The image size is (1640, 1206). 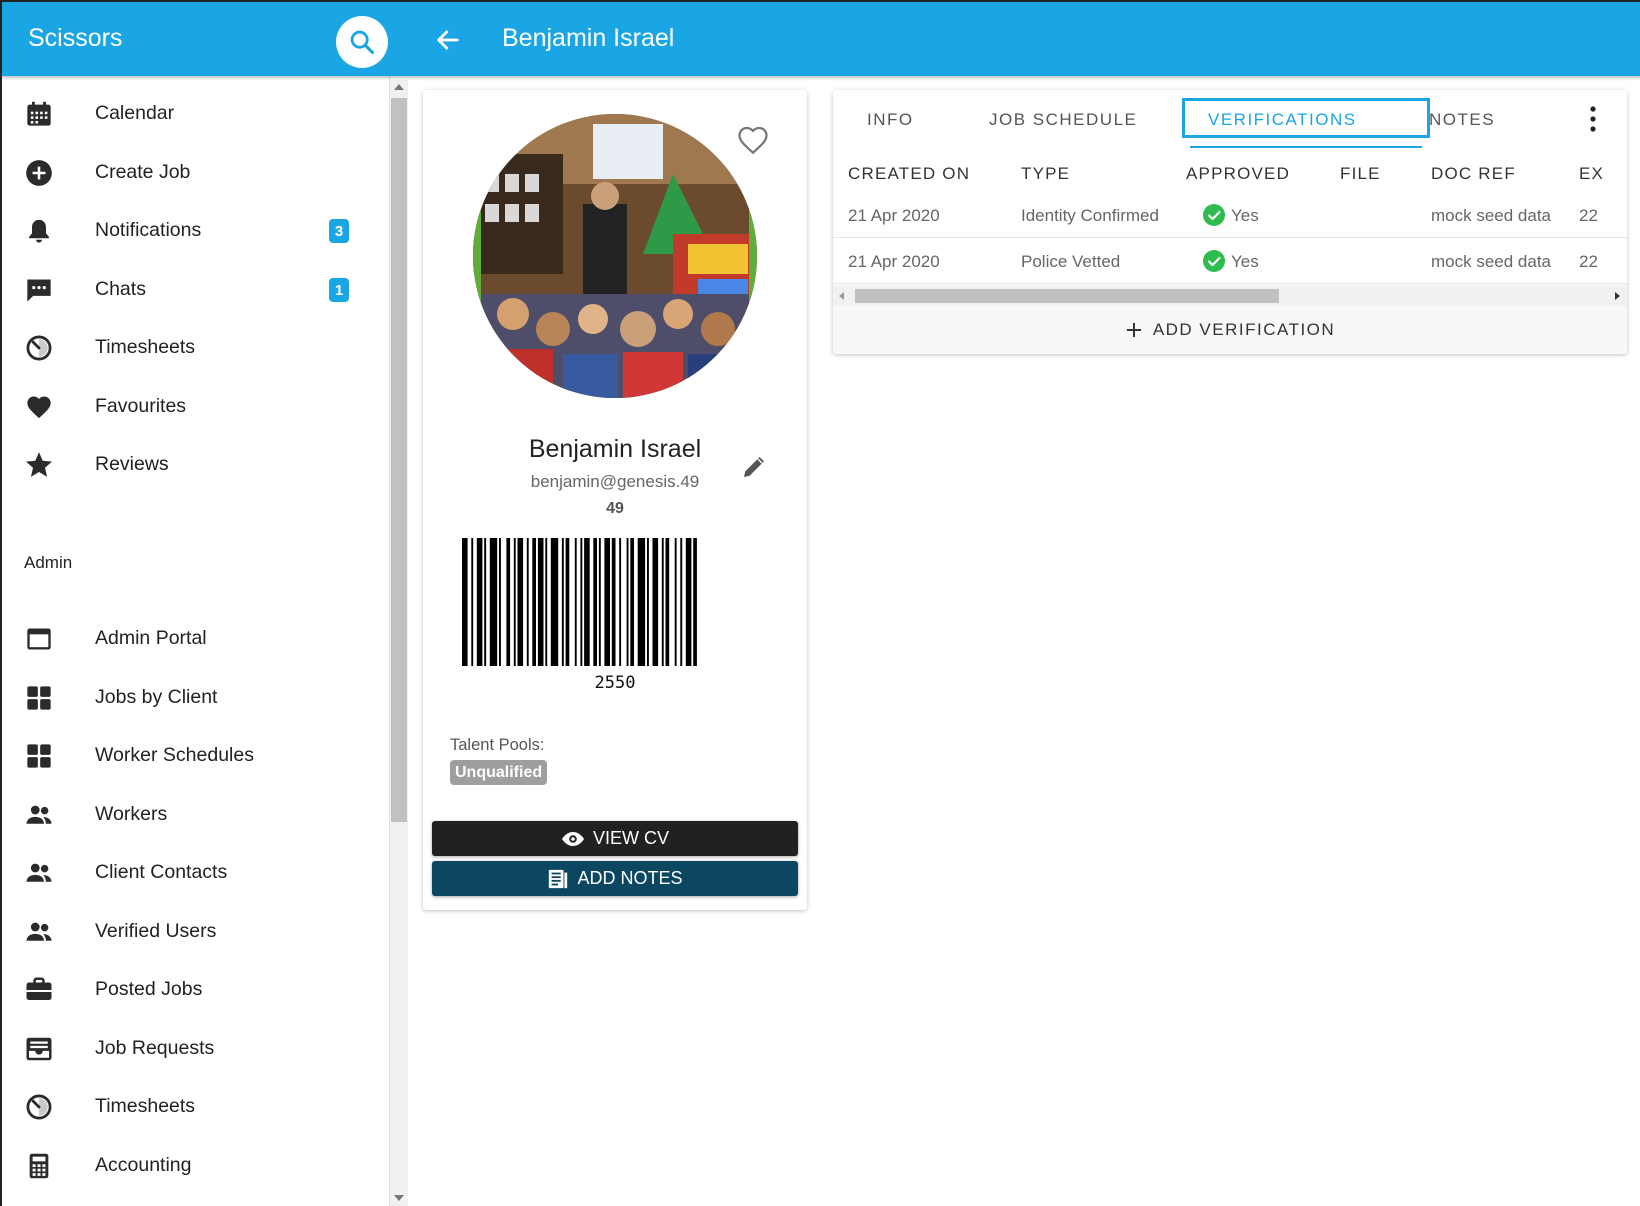 I want to click on sidebar-item-chats: Chats 1, so click(x=195, y=289).